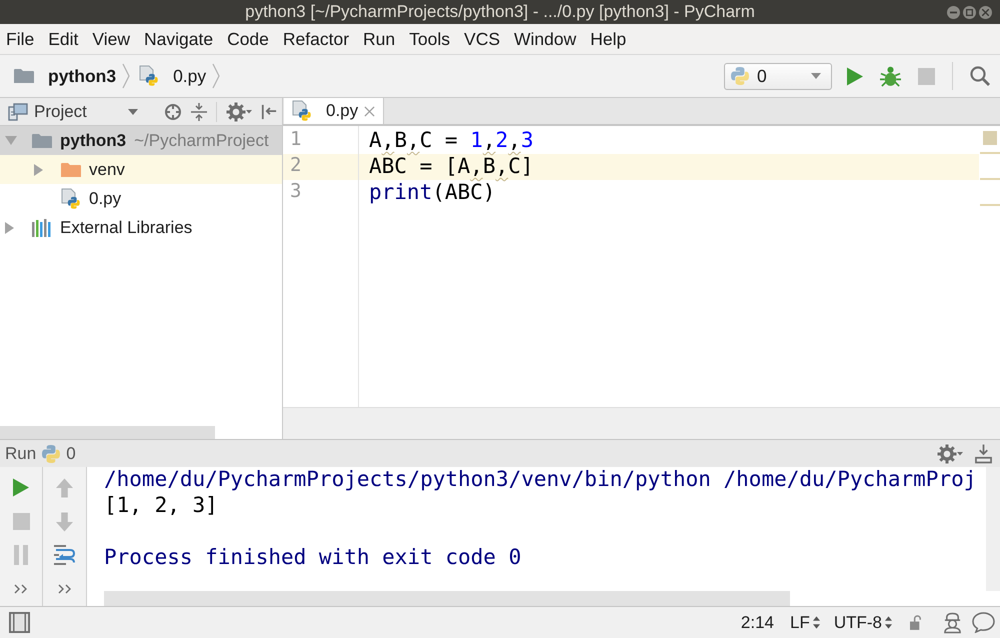 The width and height of the screenshot is (1000, 638). What do you see at coordinates (608, 39) in the screenshot?
I see `menu-item: Help` at bounding box center [608, 39].